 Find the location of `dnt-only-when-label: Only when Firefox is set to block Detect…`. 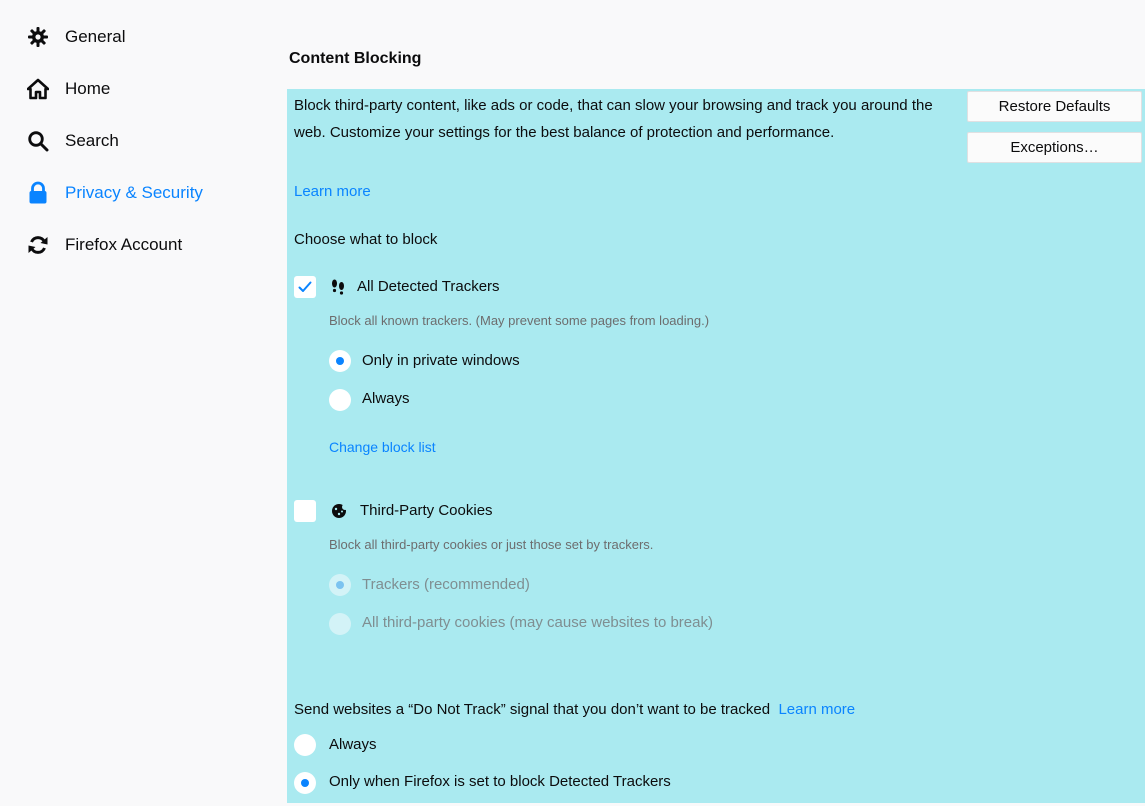

dnt-only-when-label: Only when Firefox is set to block Detect… is located at coordinates (500, 781).